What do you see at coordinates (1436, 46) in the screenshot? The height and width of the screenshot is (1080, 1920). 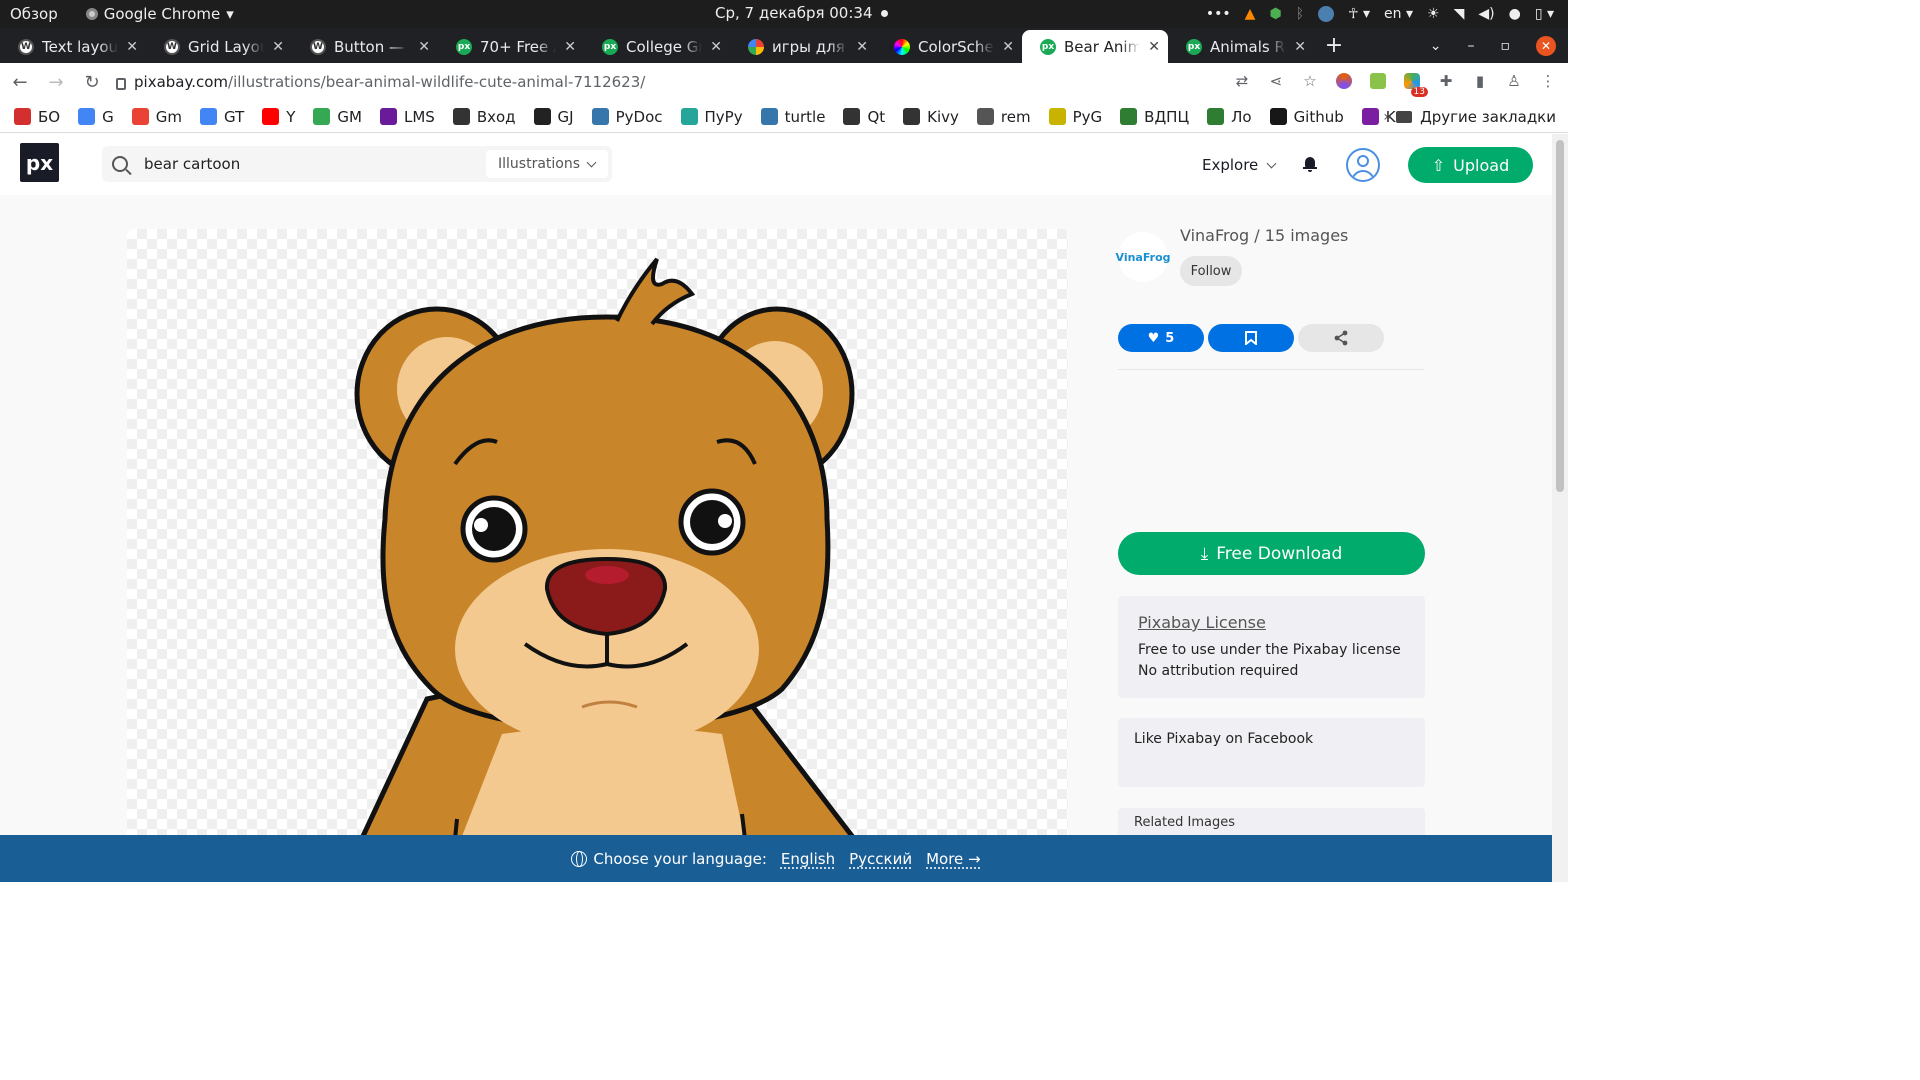 I see `tab-search-icon: ⌄` at bounding box center [1436, 46].